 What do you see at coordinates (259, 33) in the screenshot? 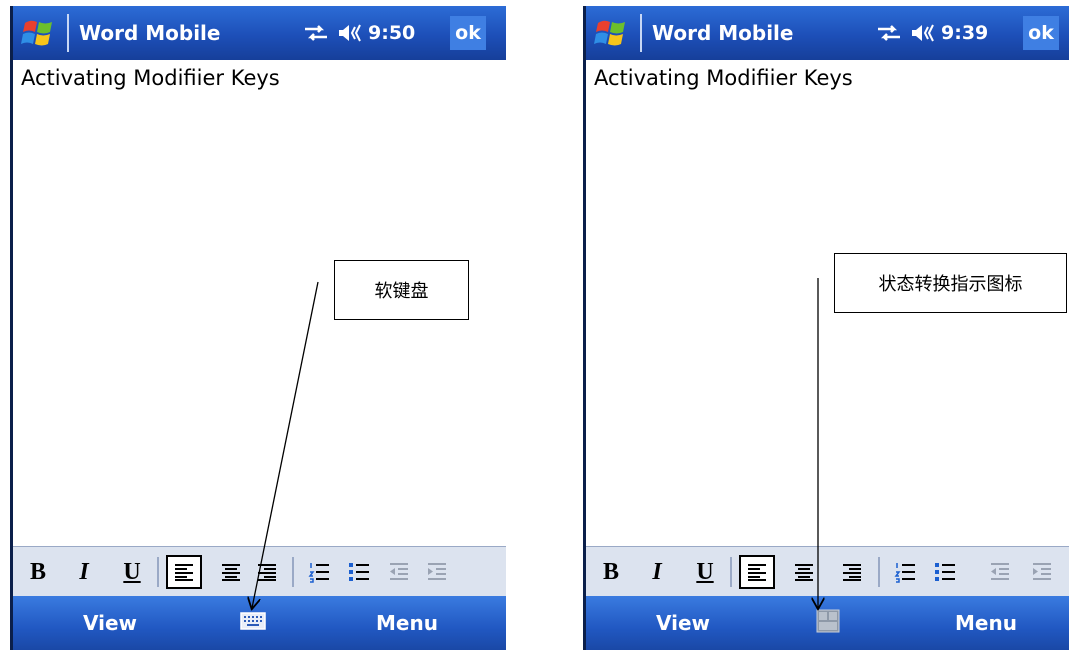
I see `title-bar: Word Mobile 9:50 ok` at bounding box center [259, 33].